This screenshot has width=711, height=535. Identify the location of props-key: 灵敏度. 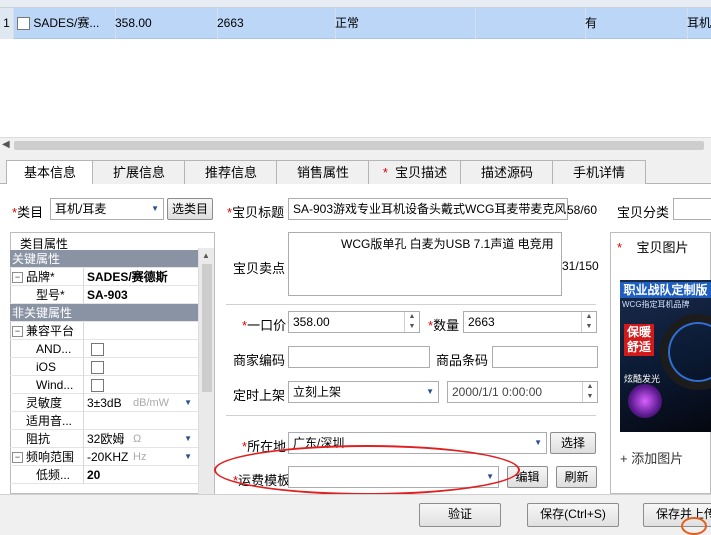
(47, 403).